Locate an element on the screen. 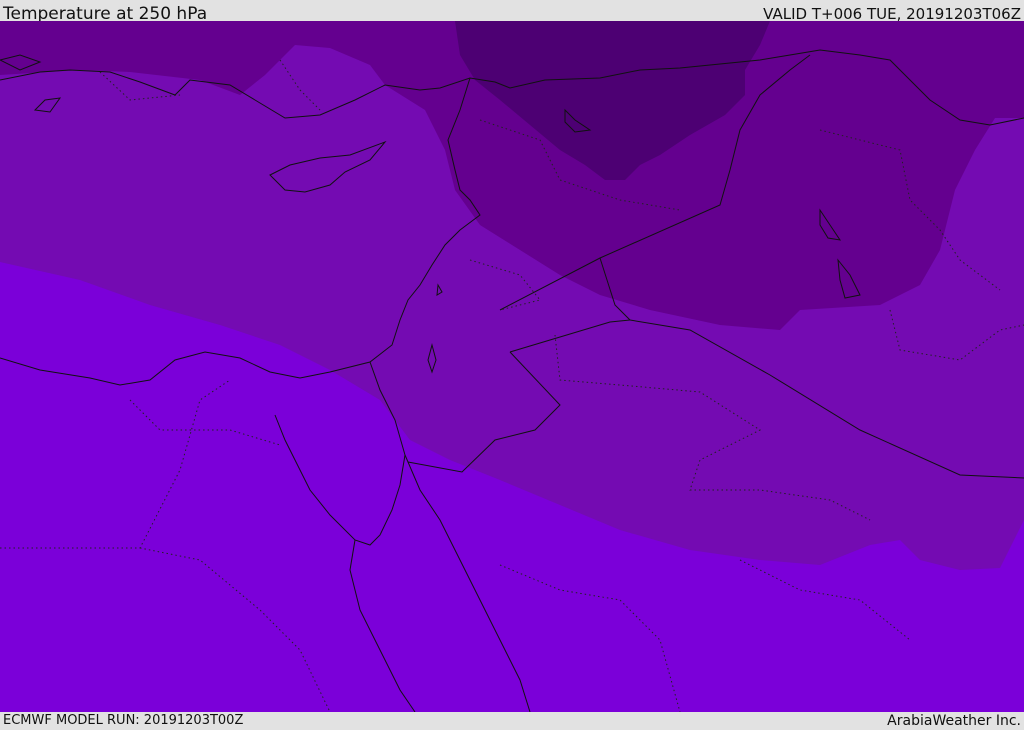 This screenshot has width=1024, height=730. credit-label: ArabiaWeather Inc. is located at coordinates (954, 721).